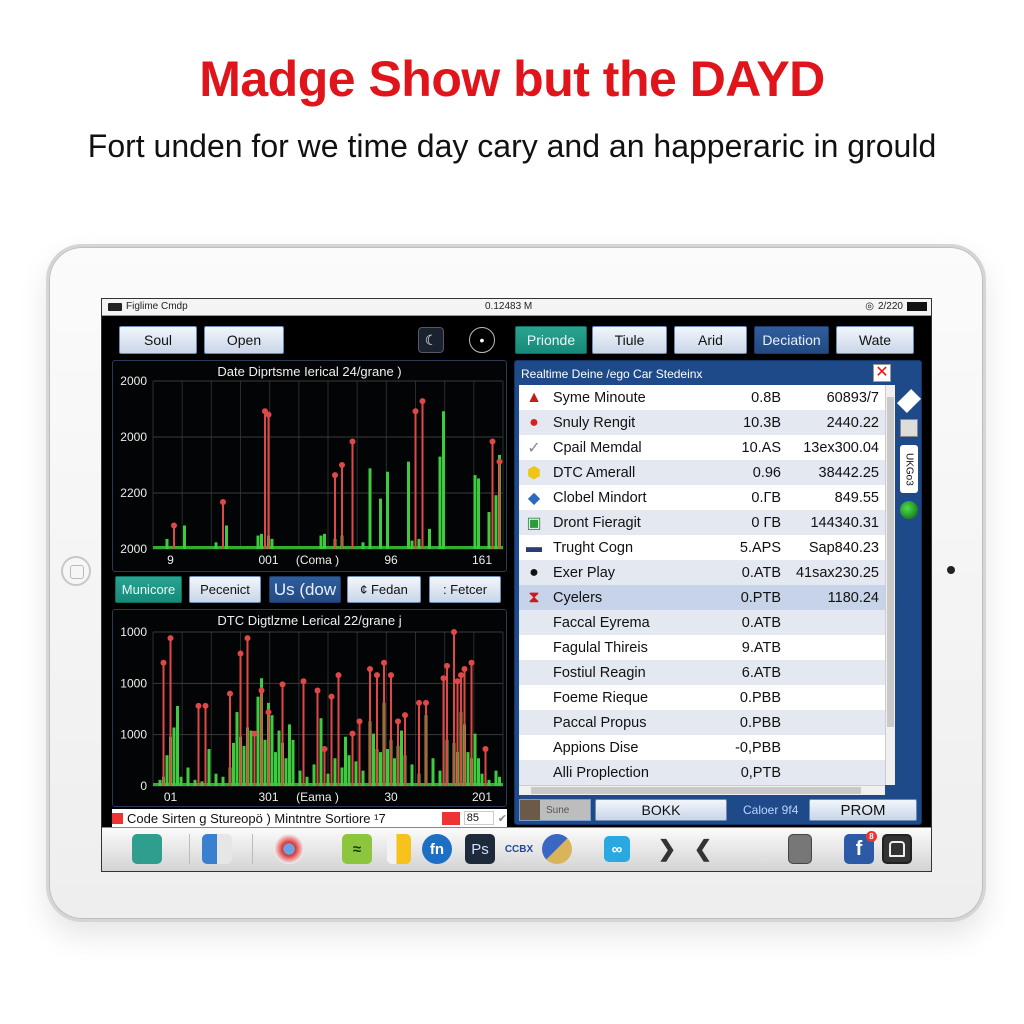  I want to click on facebook-badge: 8, so click(871, 836).